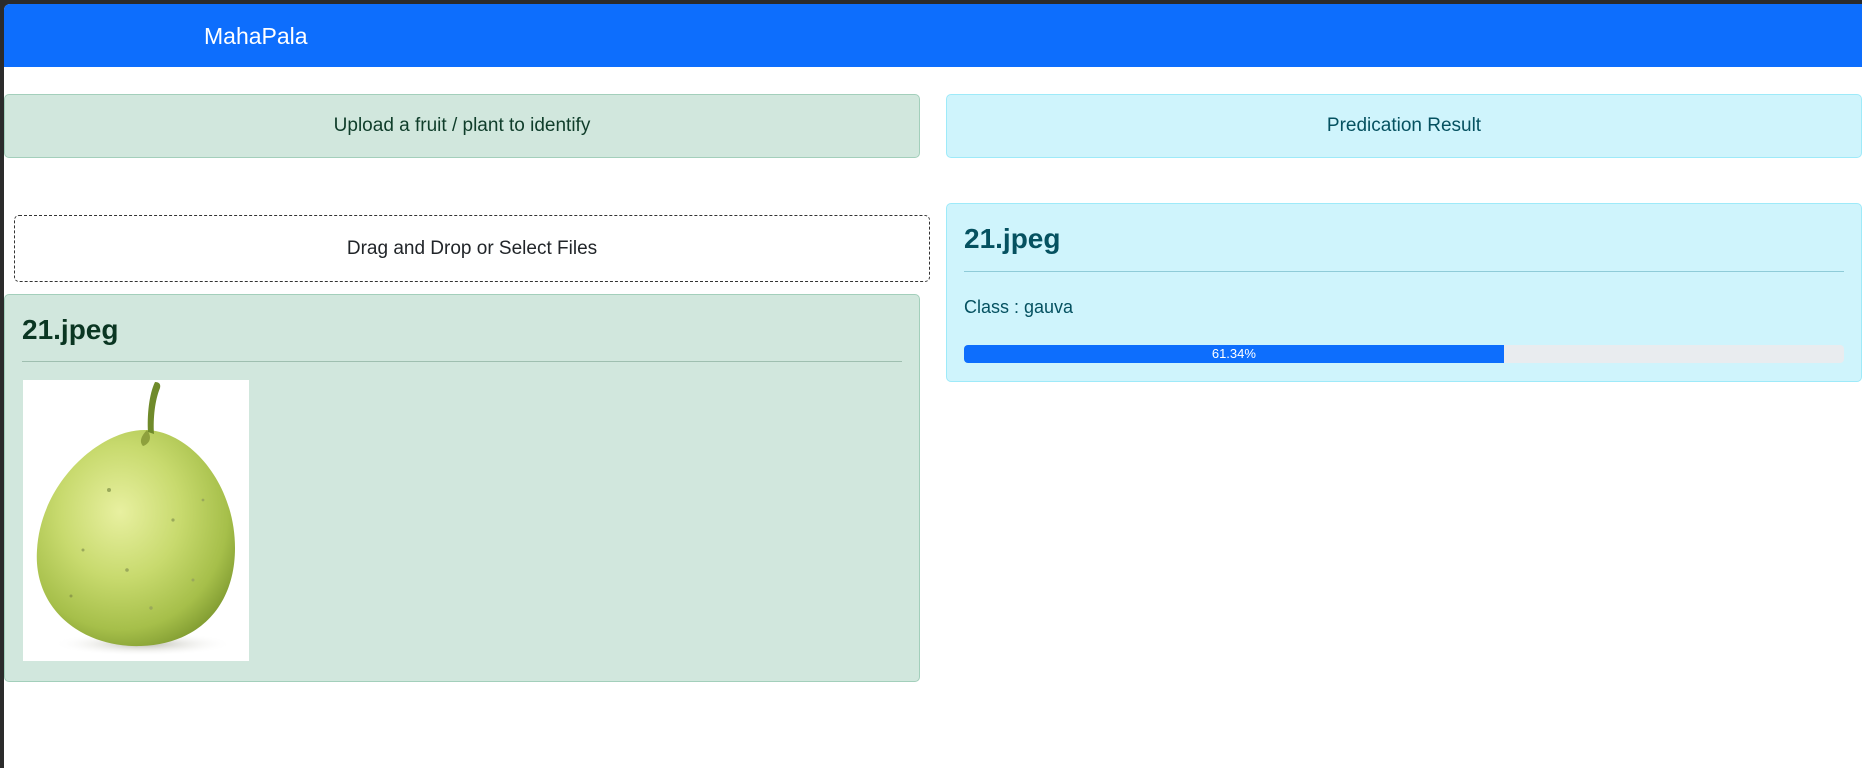 This screenshot has width=1862, height=768. I want to click on uploaded-image-preview, so click(136, 520).